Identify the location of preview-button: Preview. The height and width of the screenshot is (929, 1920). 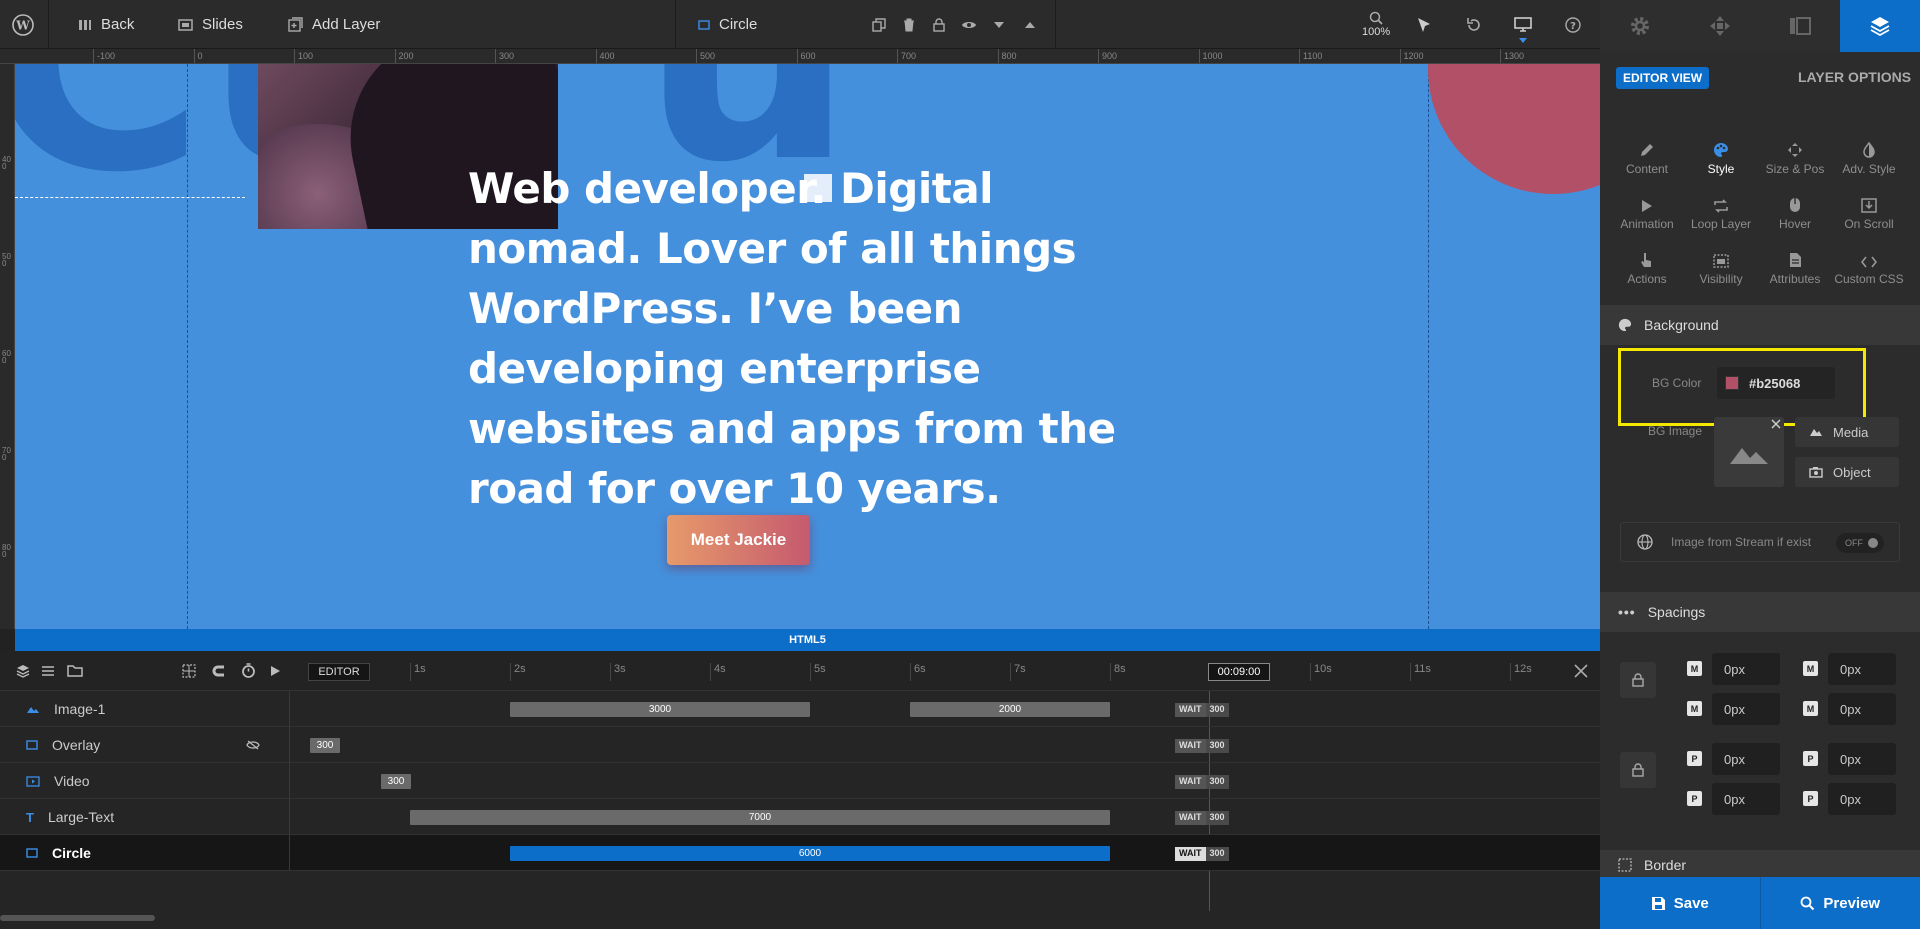
(1839, 903).